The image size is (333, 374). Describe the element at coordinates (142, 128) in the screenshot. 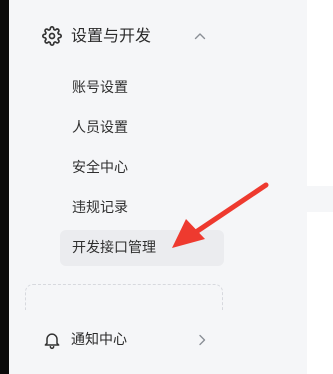

I see `sidebar-item-member-settings: 人员设置` at that location.